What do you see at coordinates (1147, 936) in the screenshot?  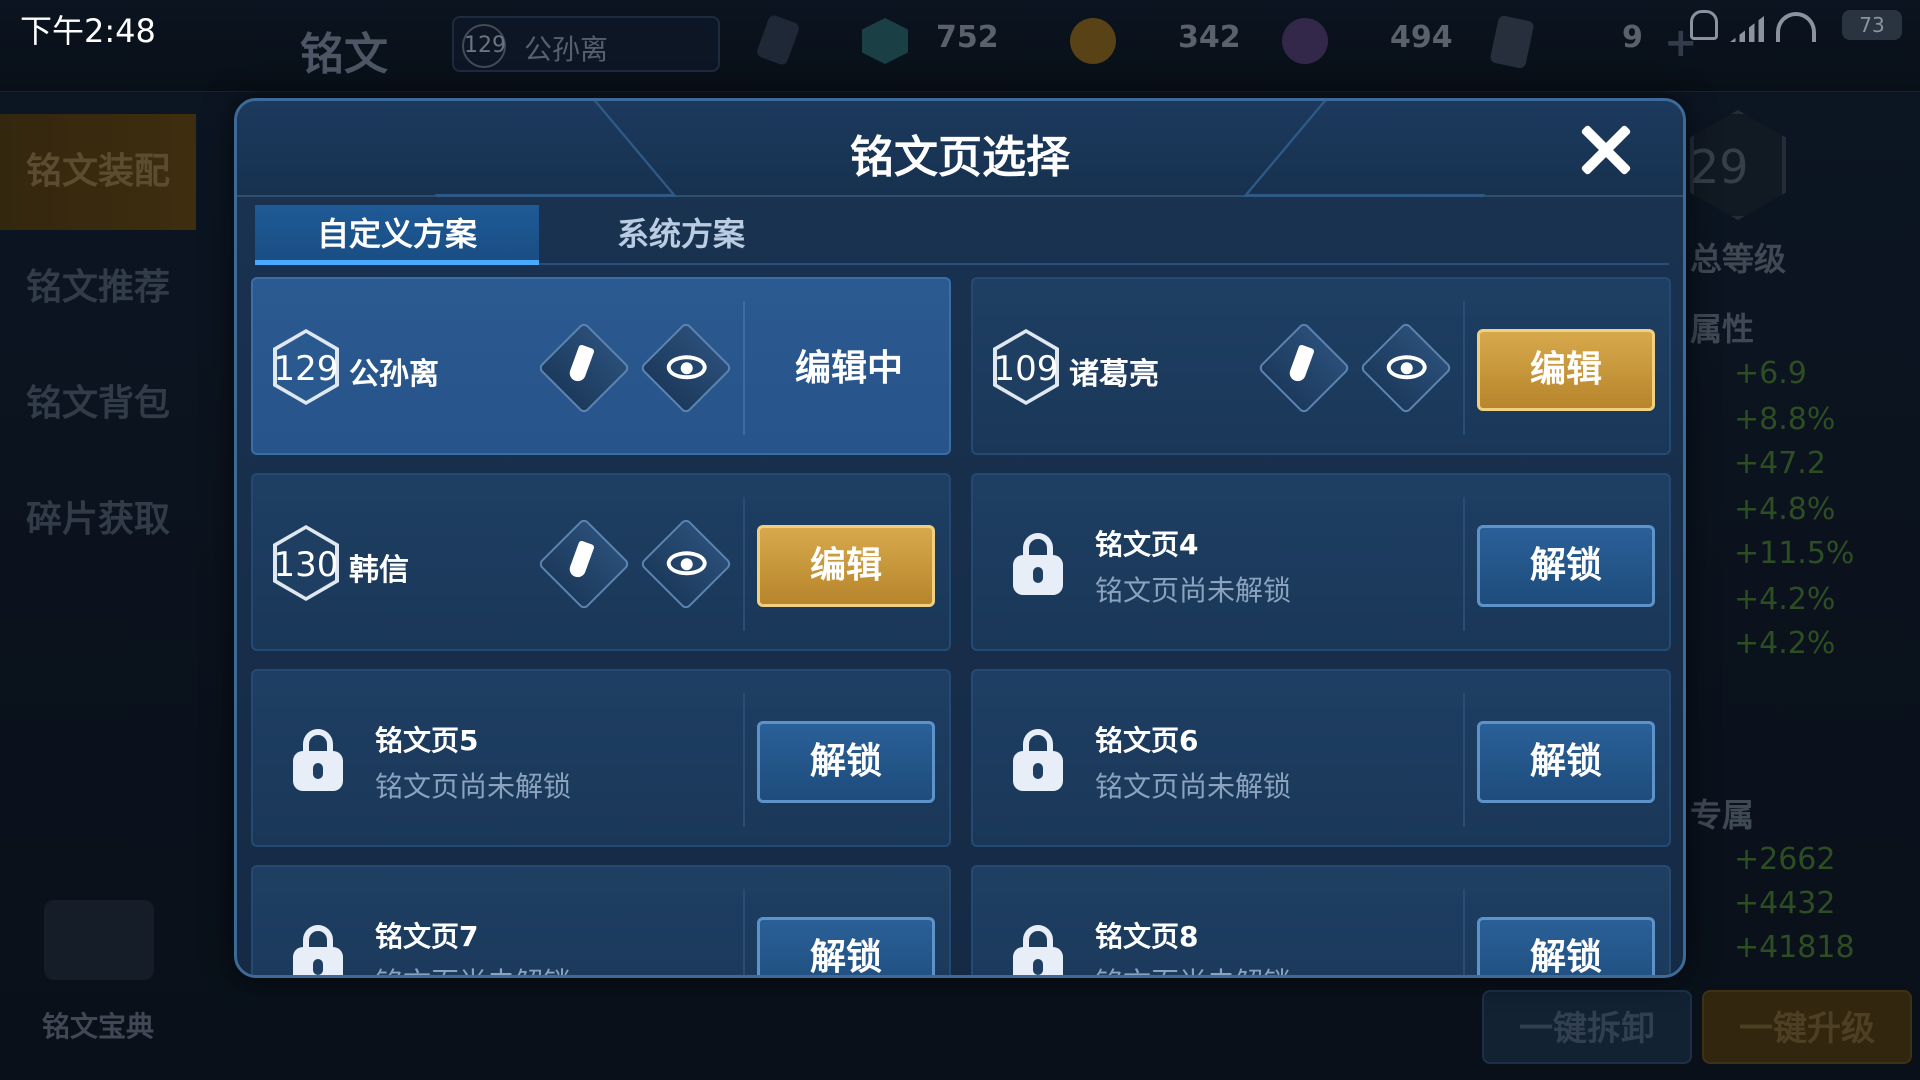 I see `slot-title: 铭文页8` at bounding box center [1147, 936].